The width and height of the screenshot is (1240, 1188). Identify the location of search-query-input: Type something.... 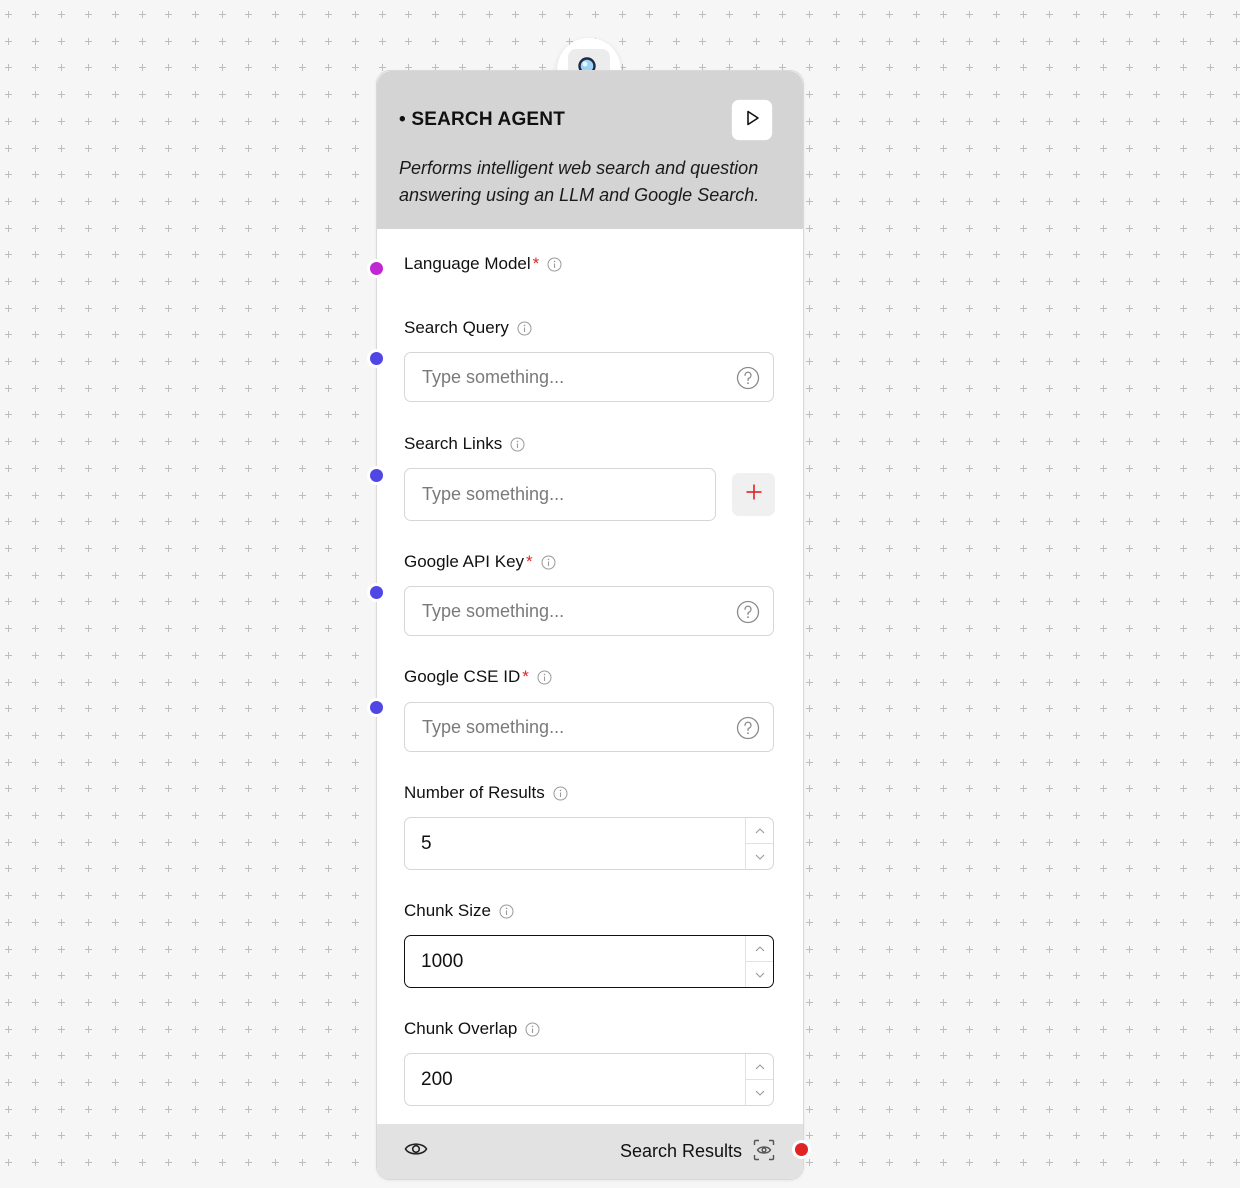
(589, 377).